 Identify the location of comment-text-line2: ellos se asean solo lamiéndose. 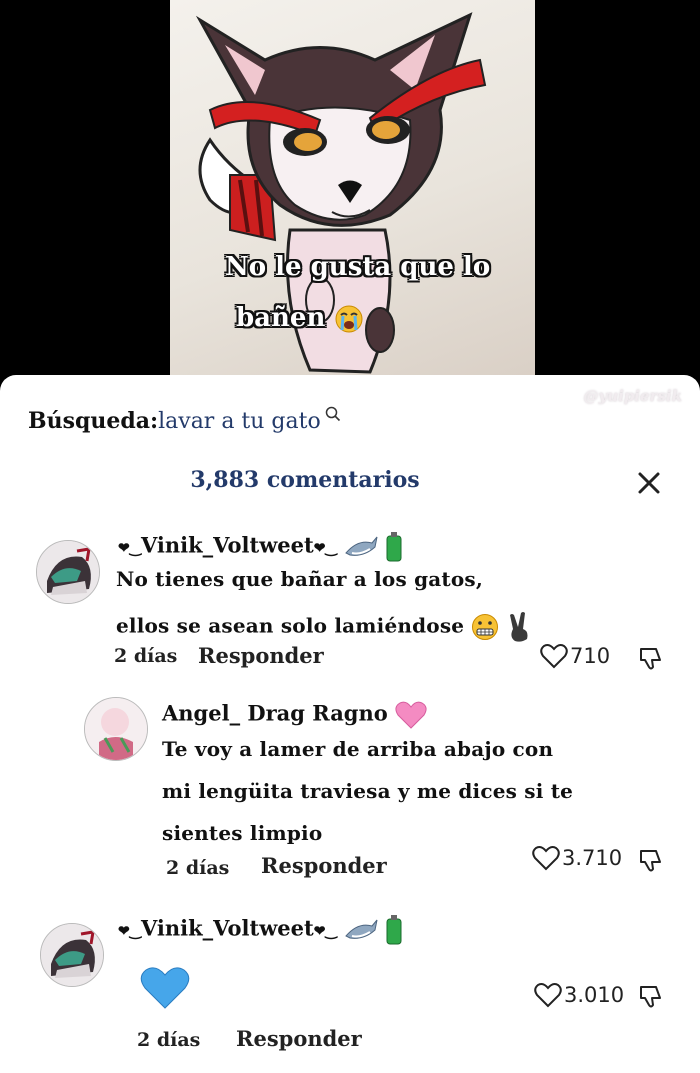
(324, 627).